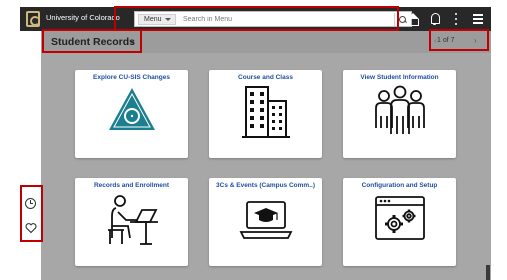  Describe the element at coordinates (399, 77) in the screenshot. I see `tile-title: View Student Information` at that location.